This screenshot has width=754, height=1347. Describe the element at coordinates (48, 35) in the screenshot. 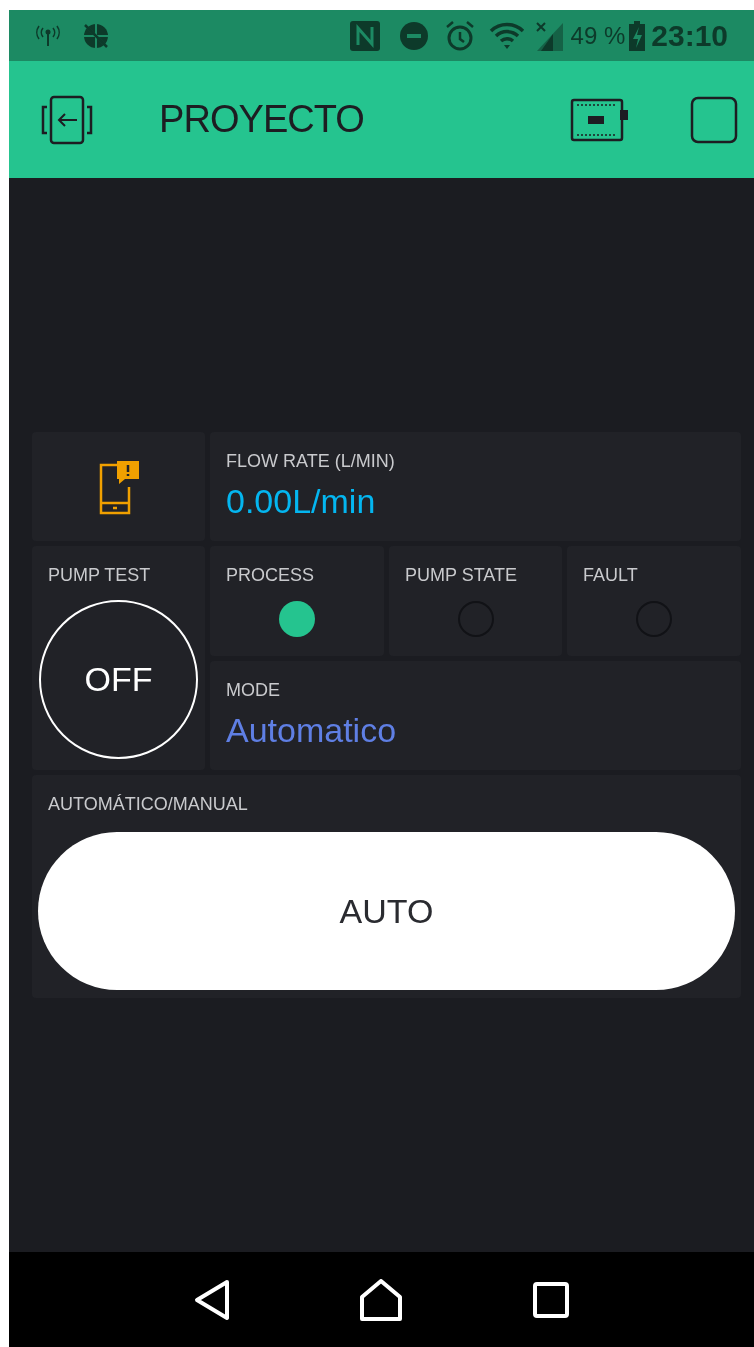

I see `antenna-icon` at that location.